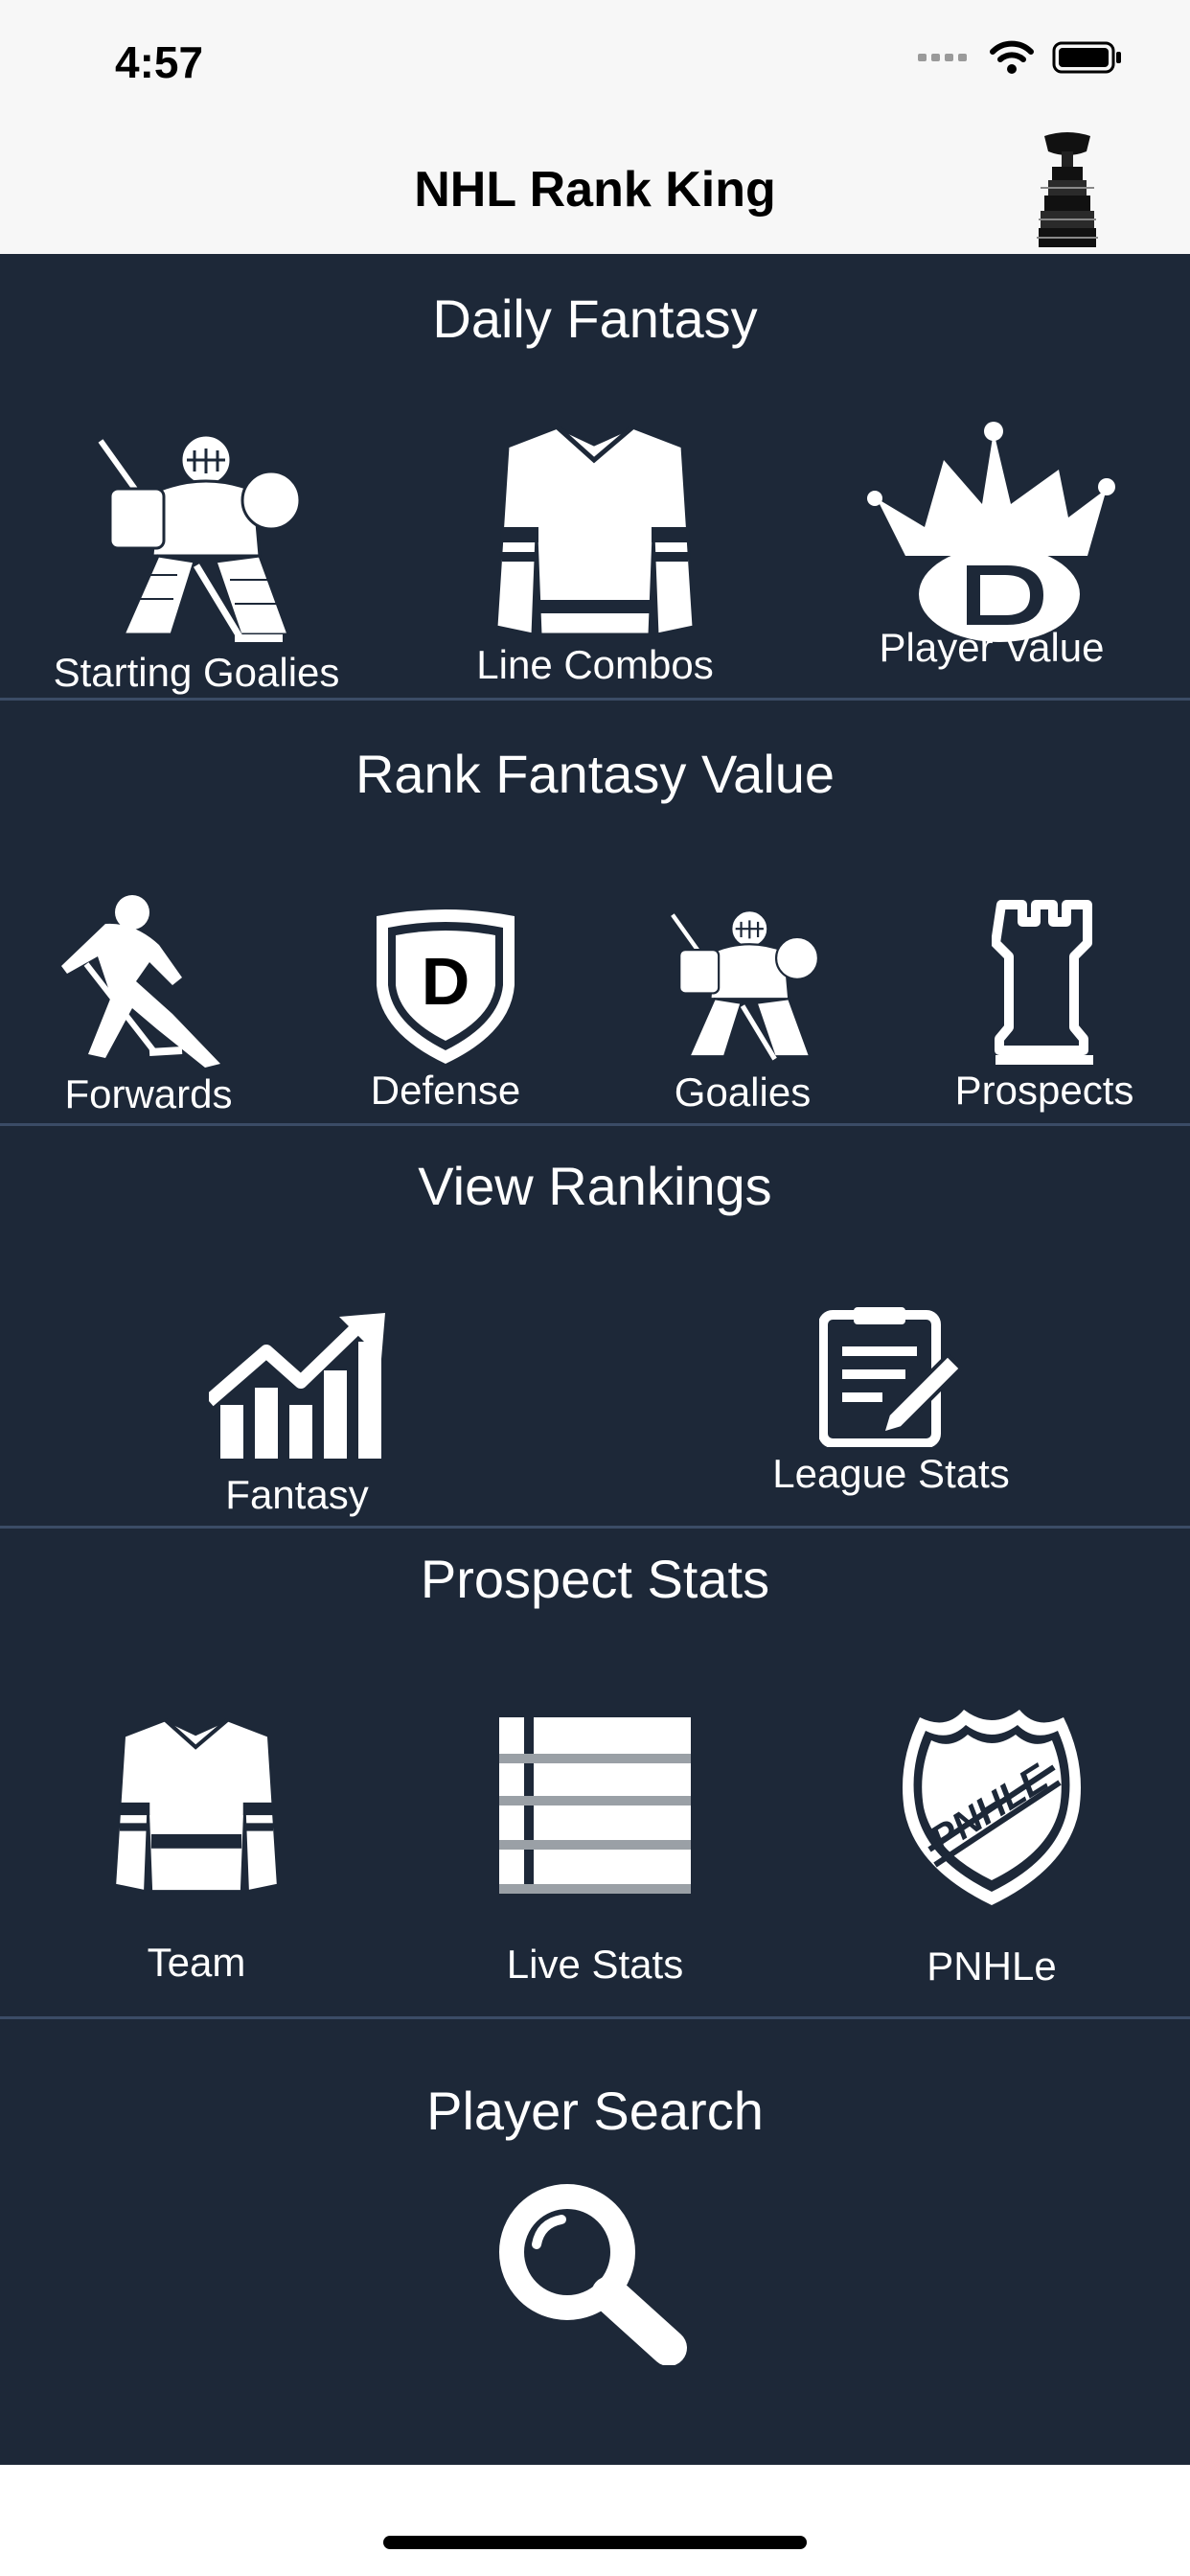 The width and height of the screenshot is (1190, 2576). What do you see at coordinates (148, 1093) in the screenshot?
I see `tile-label: Forwards` at bounding box center [148, 1093].